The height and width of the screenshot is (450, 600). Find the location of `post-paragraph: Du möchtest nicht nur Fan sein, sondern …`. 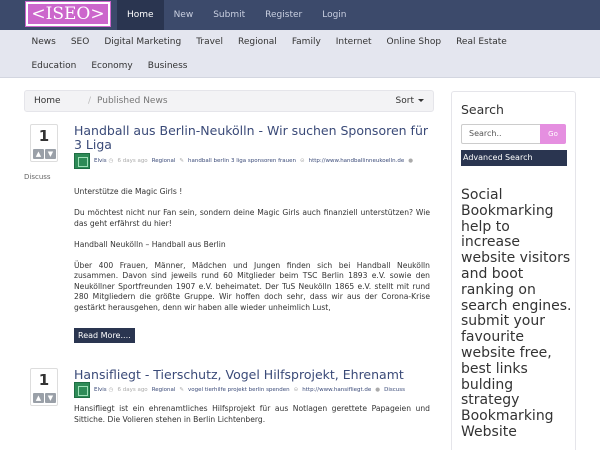

post-paragraph: Du möchtest nicht nur Fan sein, sondern … is located at coordinates (252, 218).